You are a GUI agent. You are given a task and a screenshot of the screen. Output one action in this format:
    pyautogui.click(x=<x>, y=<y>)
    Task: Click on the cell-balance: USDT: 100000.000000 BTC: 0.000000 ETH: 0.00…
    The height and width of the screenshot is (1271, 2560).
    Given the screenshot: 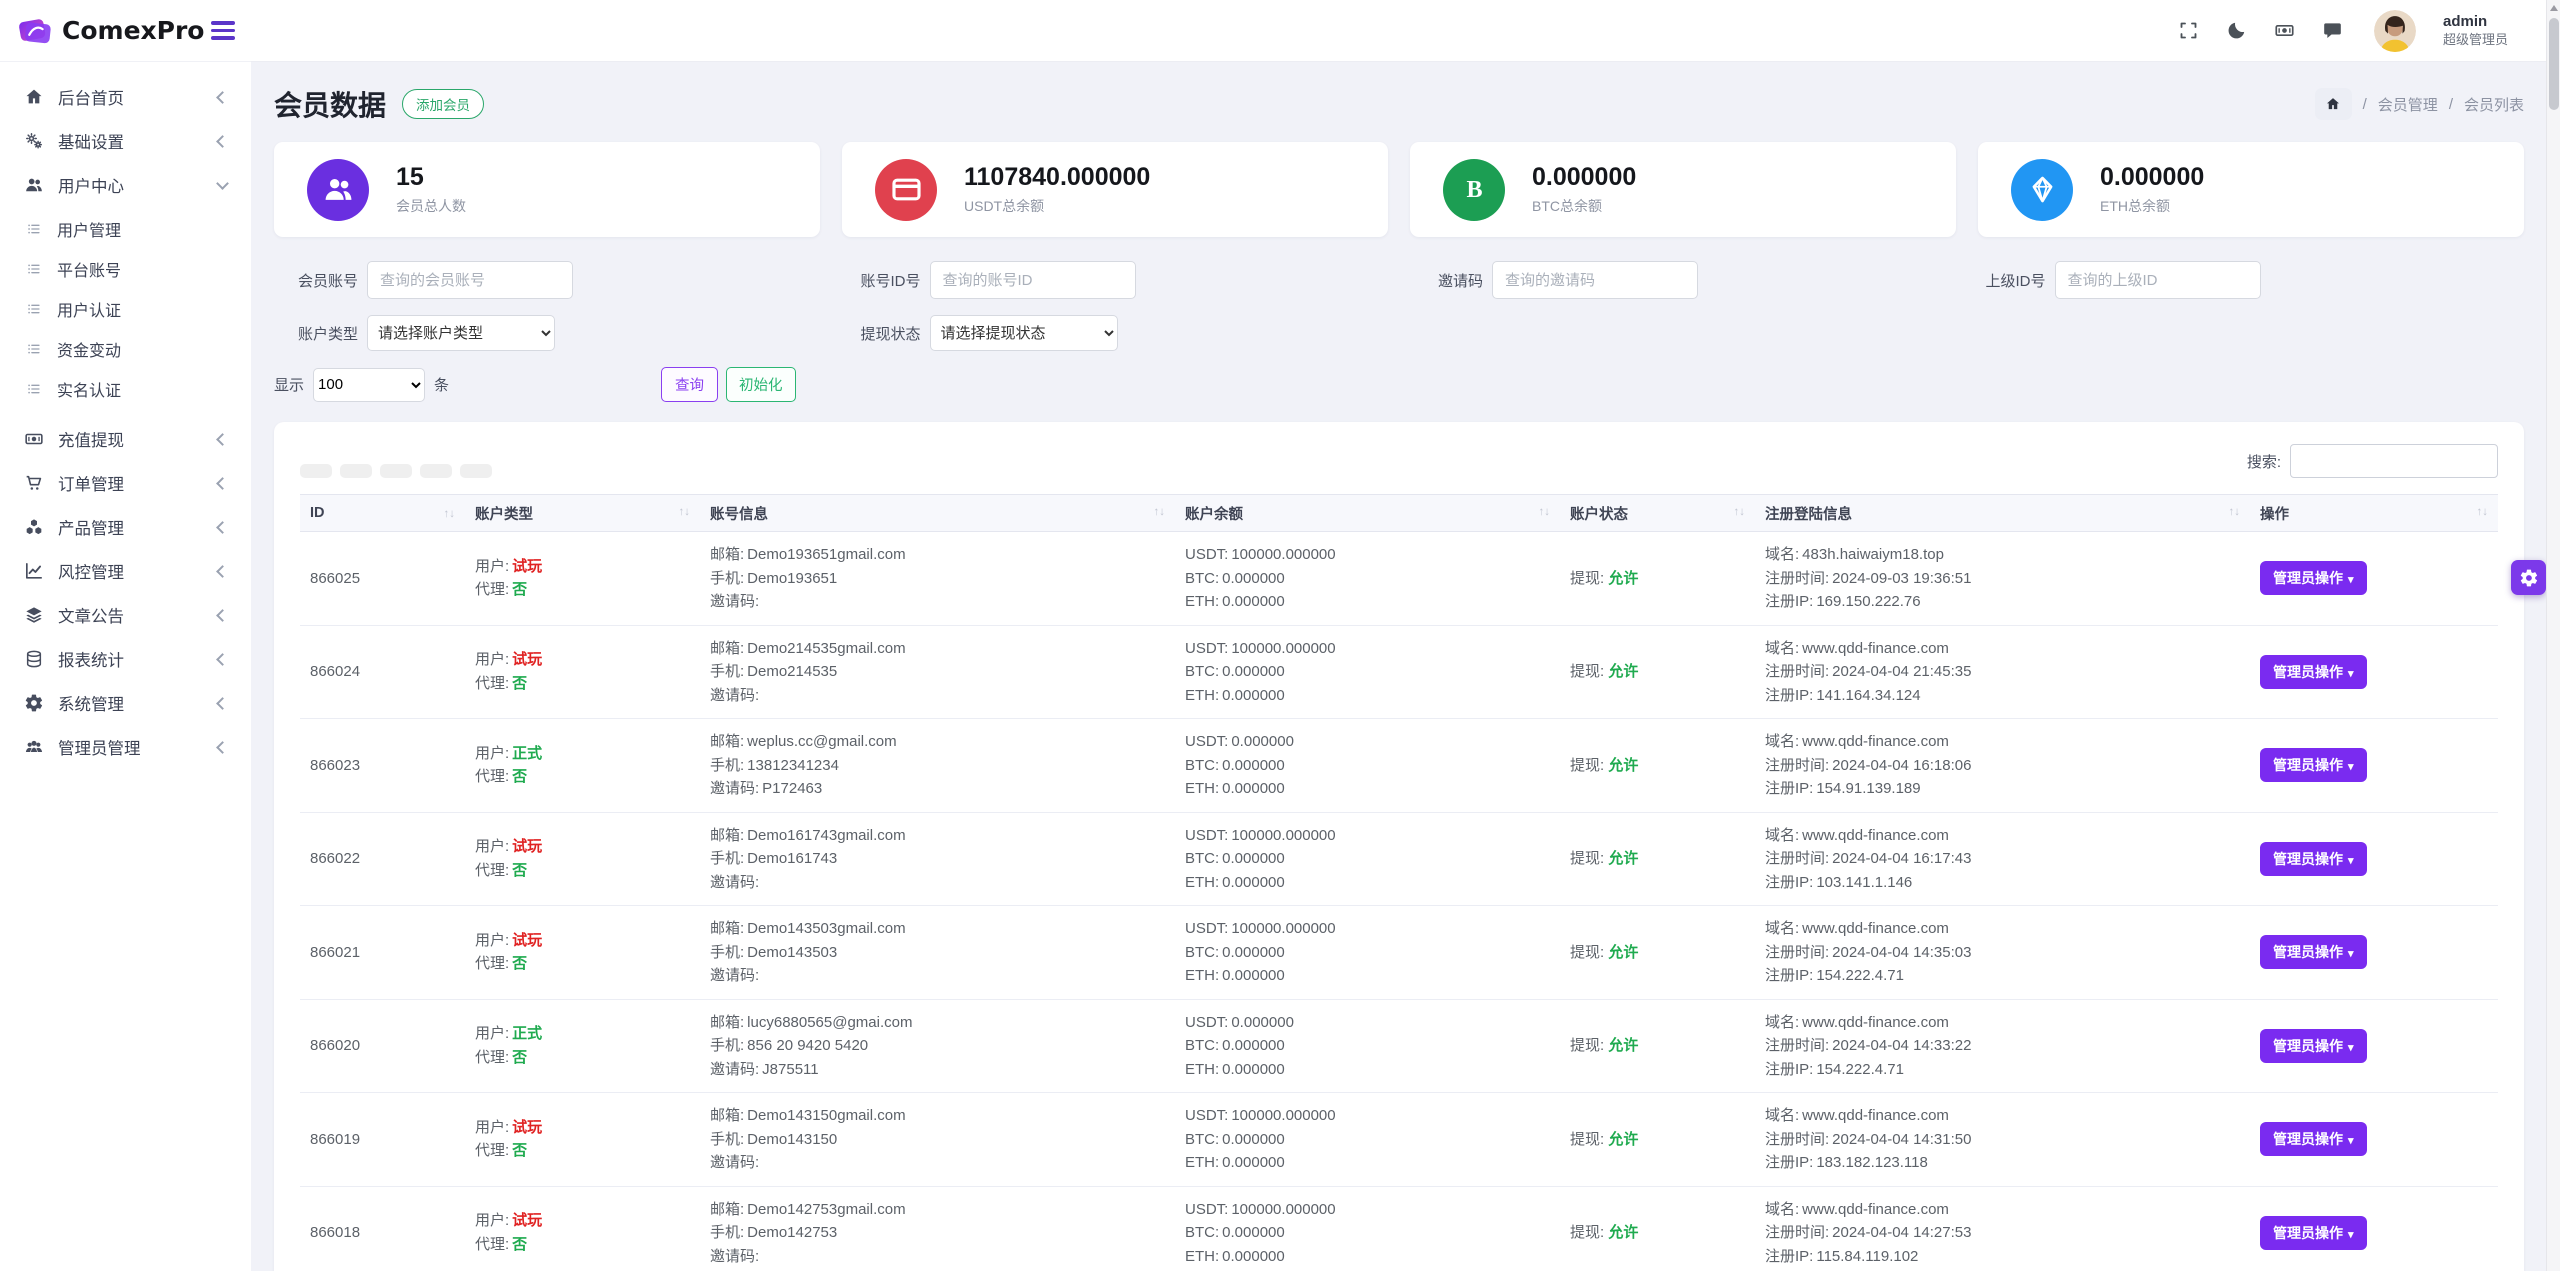 What is the action you would take?
    pyautogui.click(x=1367, y=1139)
    